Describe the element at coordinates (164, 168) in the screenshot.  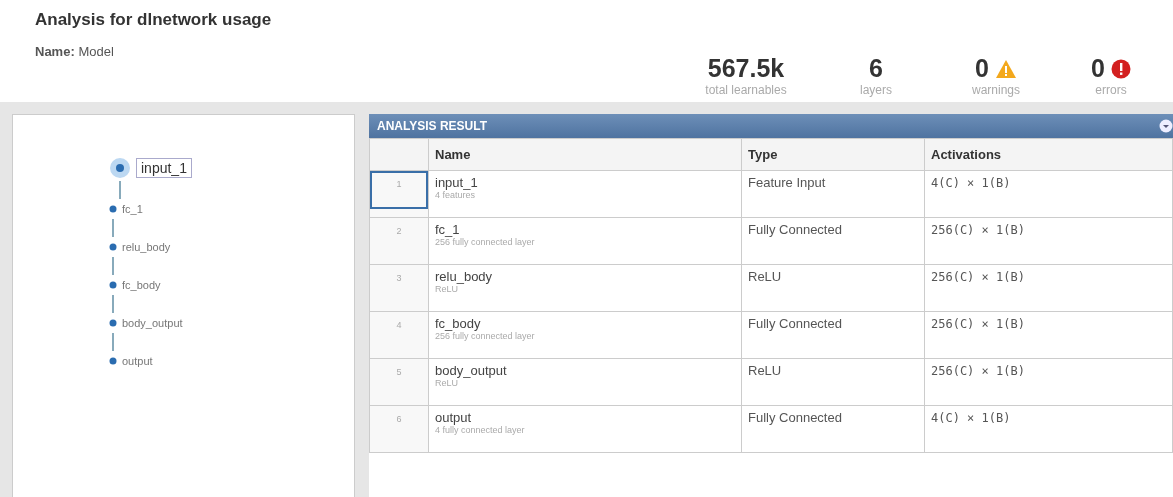
I see `node-label: input_1` at that location.